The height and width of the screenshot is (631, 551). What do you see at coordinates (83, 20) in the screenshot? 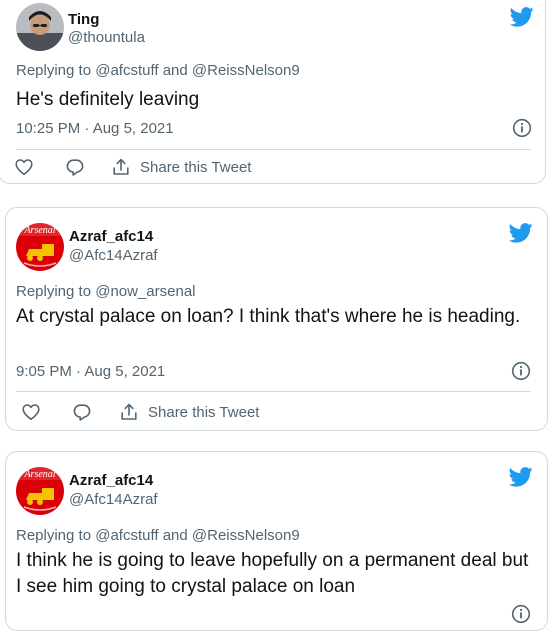
I see `display-name: Ting` at bounding box center [83, 20].